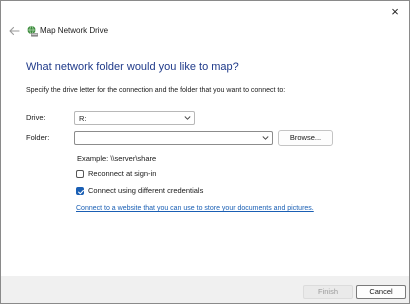  What do you see at coordinates (83, 118) in the screenshot?
I see `drive-value: R:` at bounding box center [83, 118].